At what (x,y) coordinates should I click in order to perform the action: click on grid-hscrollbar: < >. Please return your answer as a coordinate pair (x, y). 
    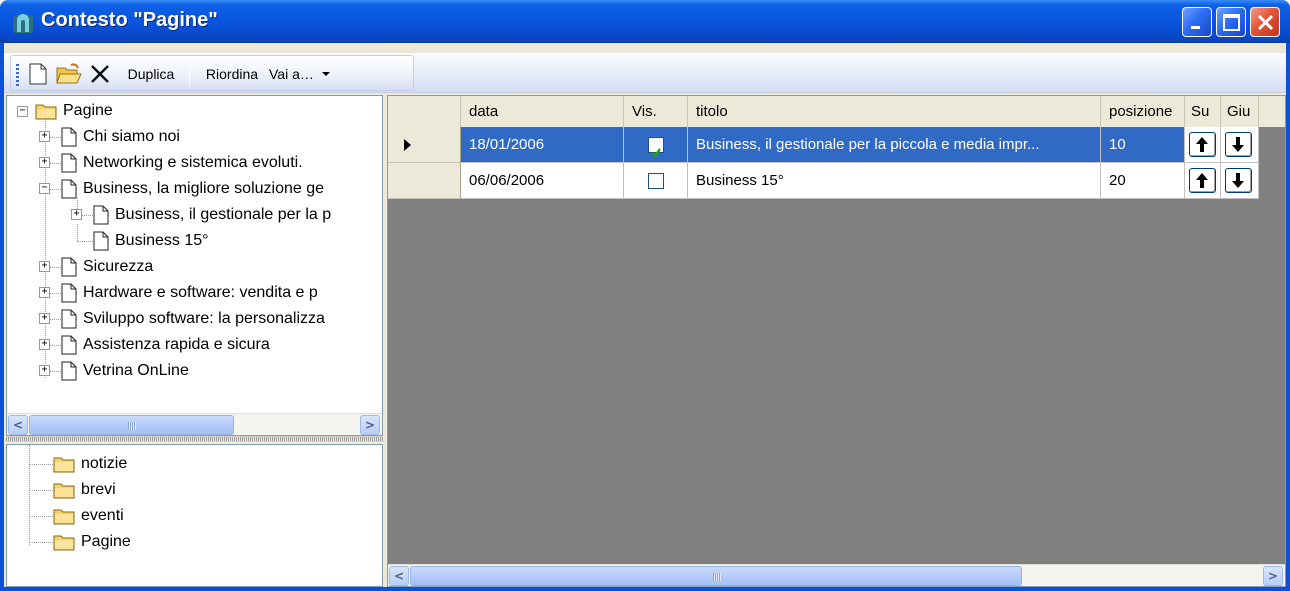
    Looking at the image, I should click on (836, 575).